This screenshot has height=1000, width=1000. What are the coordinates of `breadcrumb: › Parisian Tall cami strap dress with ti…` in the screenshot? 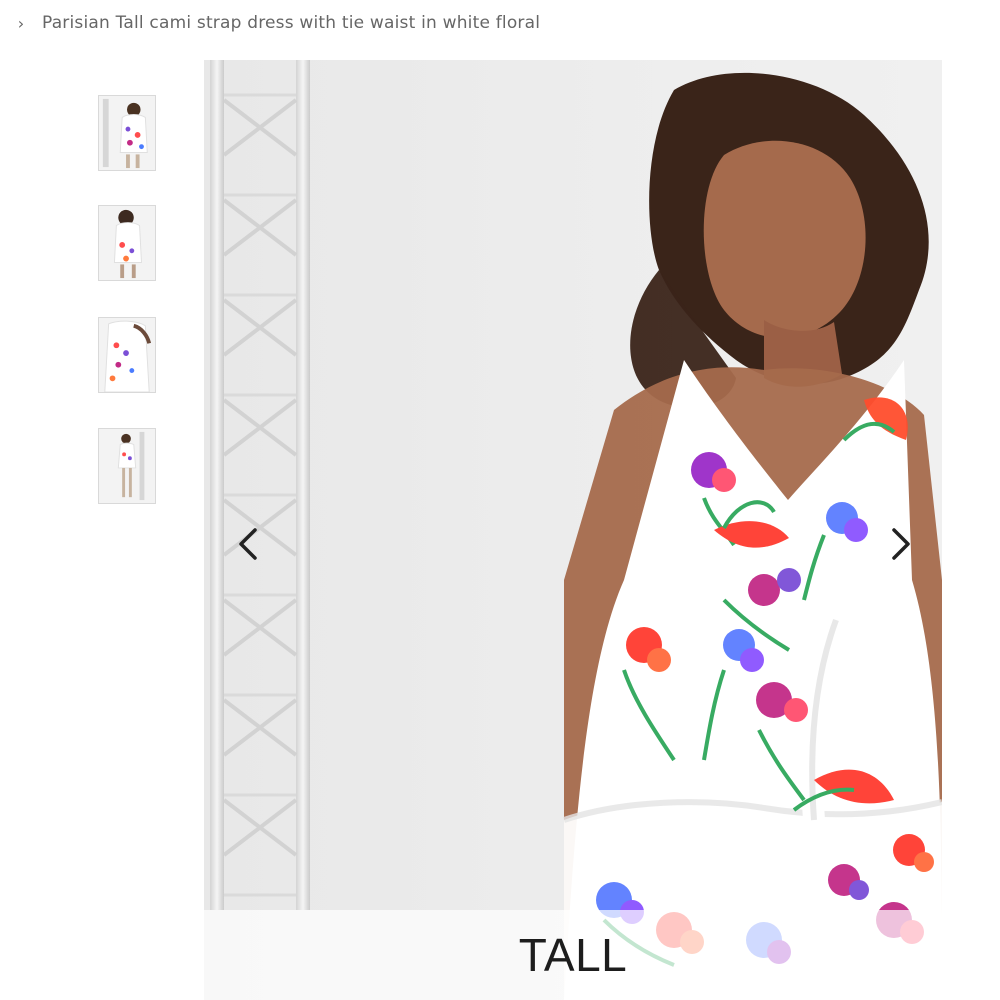 It's located at (278, 23).